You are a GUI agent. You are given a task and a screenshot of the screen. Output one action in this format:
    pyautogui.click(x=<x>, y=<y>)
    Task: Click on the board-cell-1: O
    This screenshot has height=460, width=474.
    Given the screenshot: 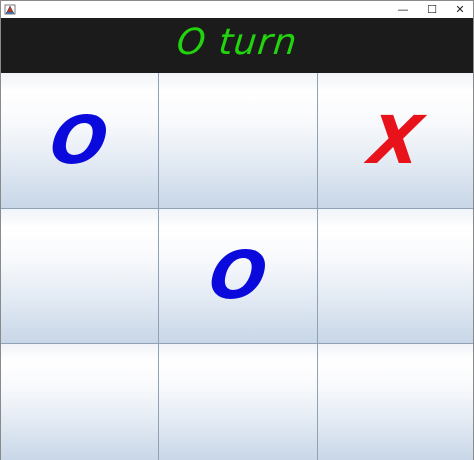 What is the action you would take?
    pyautogui.click(x=80, y=141)
    